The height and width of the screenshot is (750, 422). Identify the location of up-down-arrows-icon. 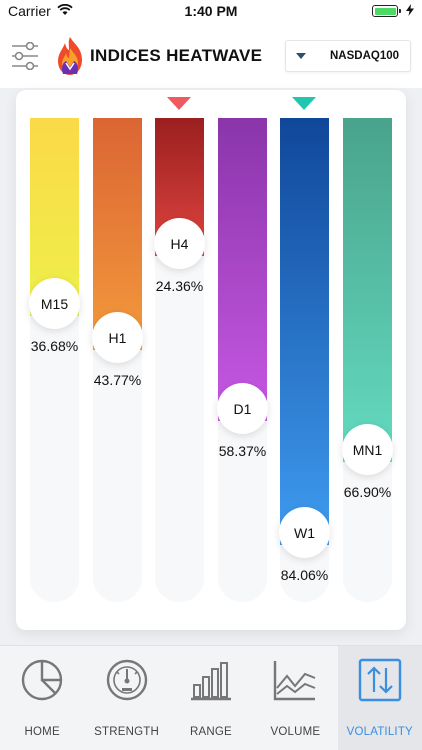
(380, 680).